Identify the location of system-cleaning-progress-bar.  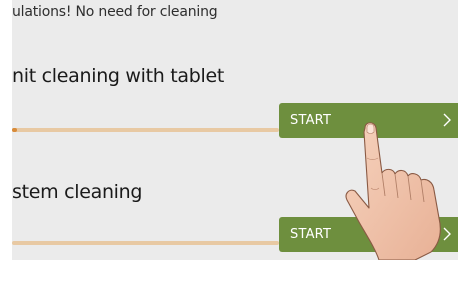
(145, 243).